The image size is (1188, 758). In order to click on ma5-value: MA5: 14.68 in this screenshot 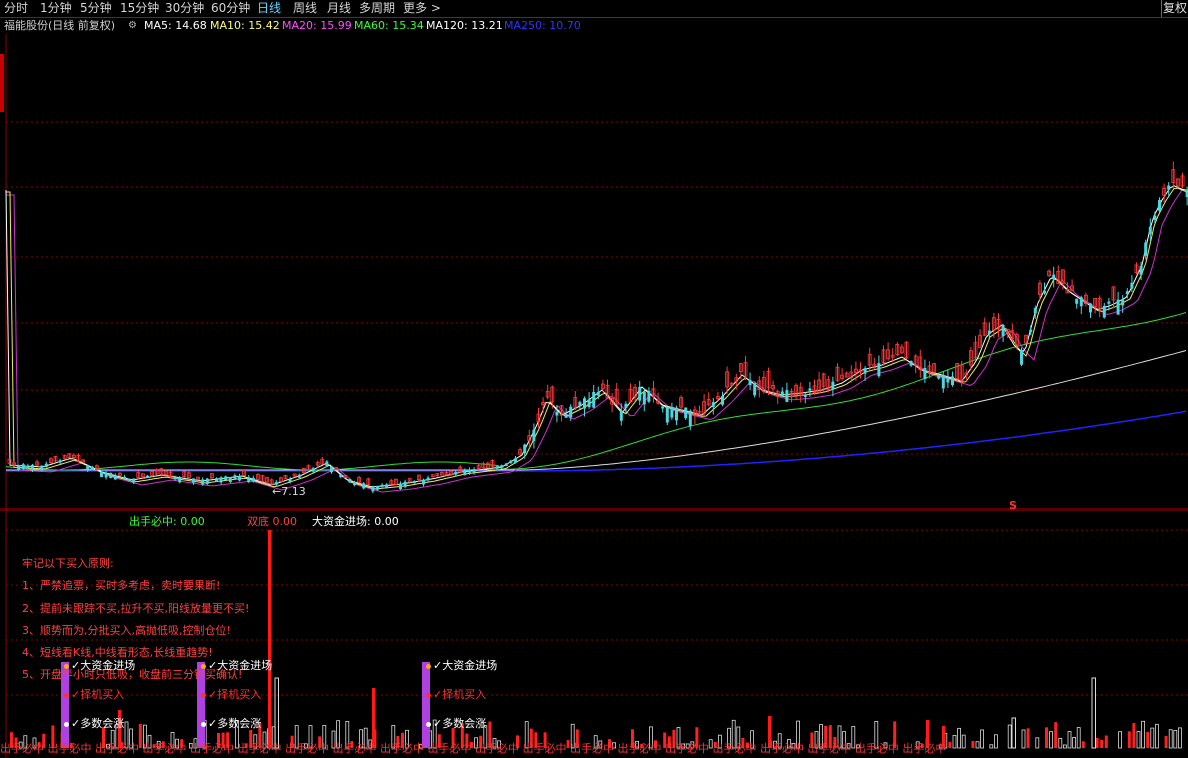, I will do `click(175, 25)`.